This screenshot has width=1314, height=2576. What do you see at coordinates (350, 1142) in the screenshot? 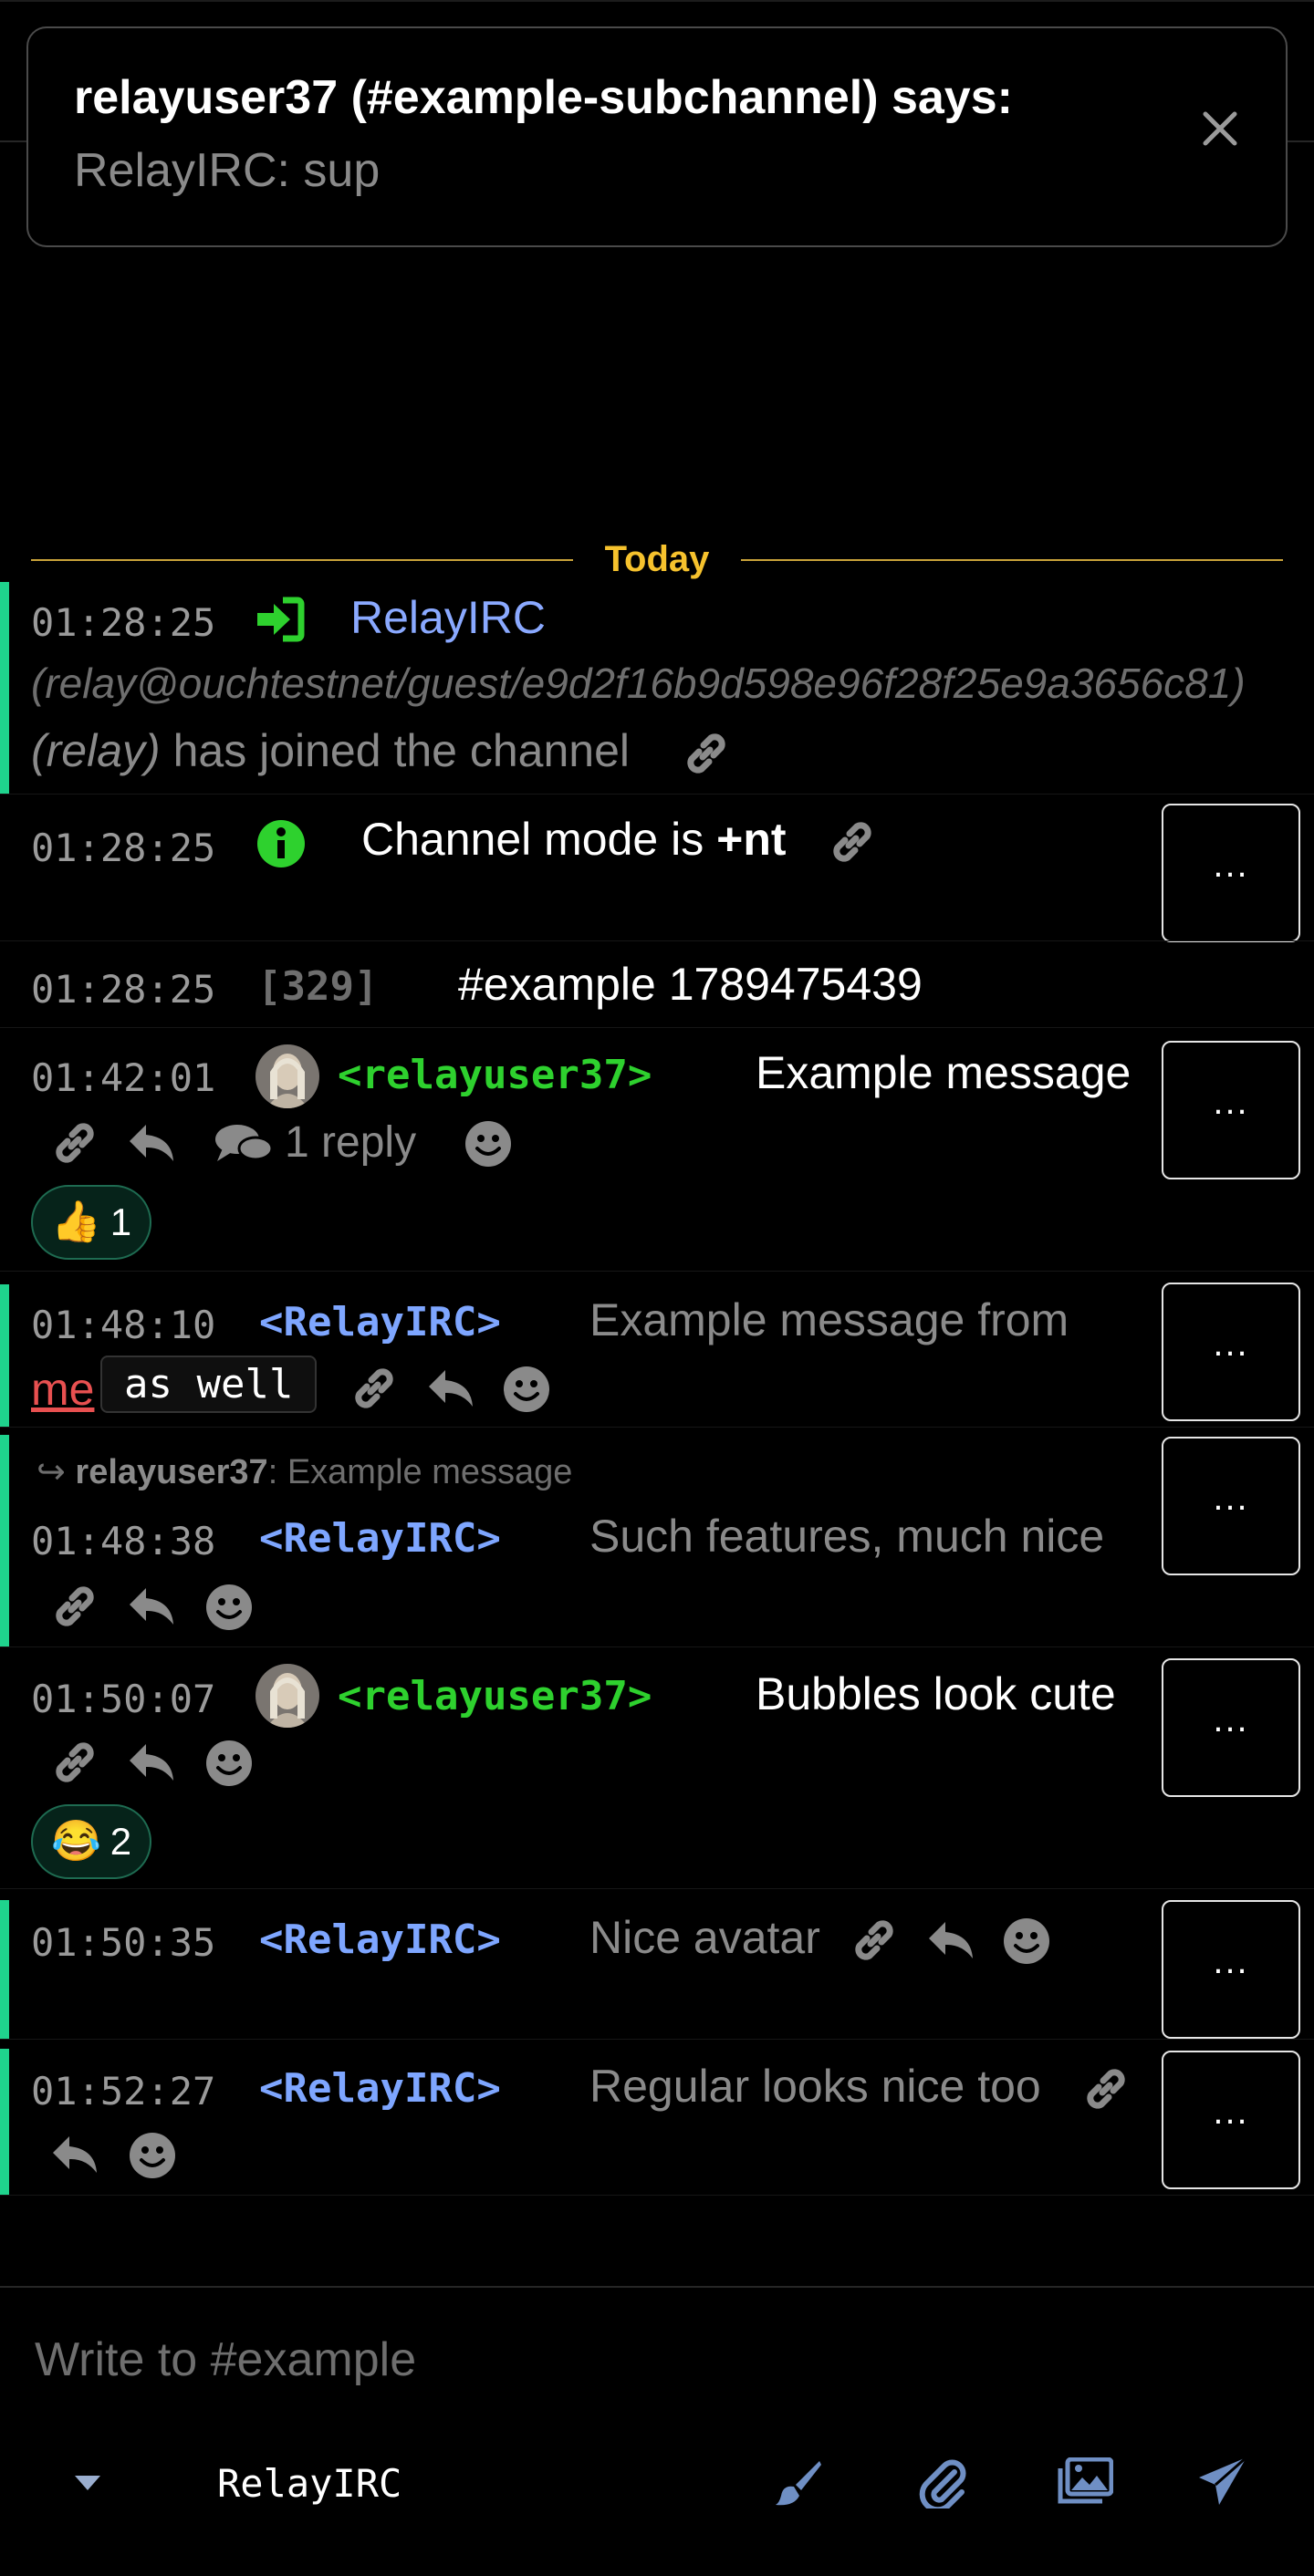
I see `reply-count: 1 reply` at bounding box center [350, 1142].